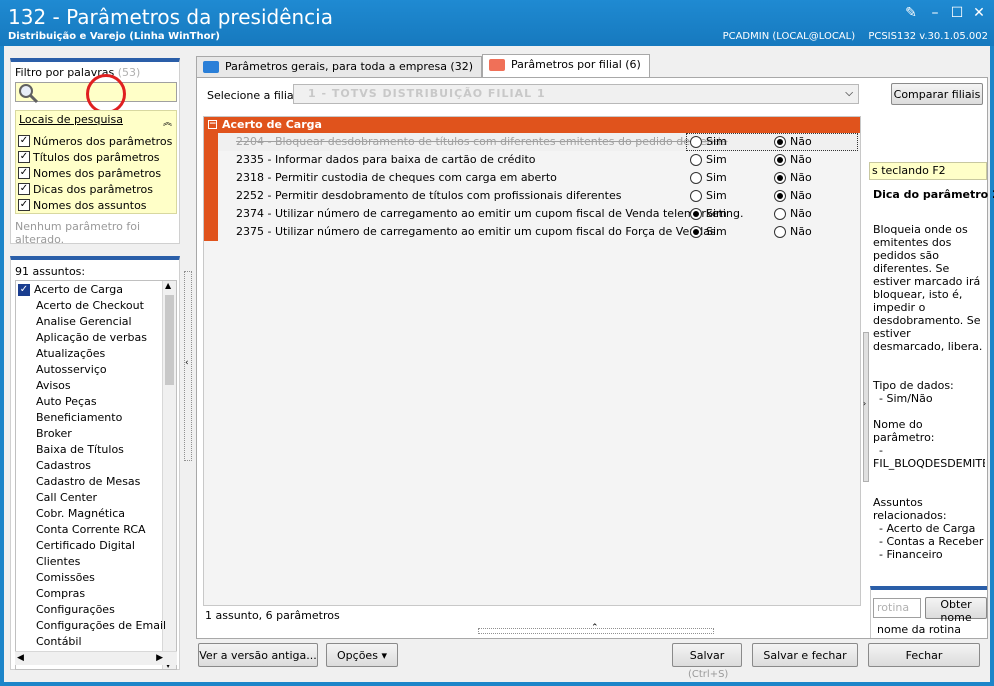 The image size is (994, 686). What do you see at coordinates (85, 547) in the screenshot?
I see `subject-item: Certificado Digital` at bounding box center [85, 547].